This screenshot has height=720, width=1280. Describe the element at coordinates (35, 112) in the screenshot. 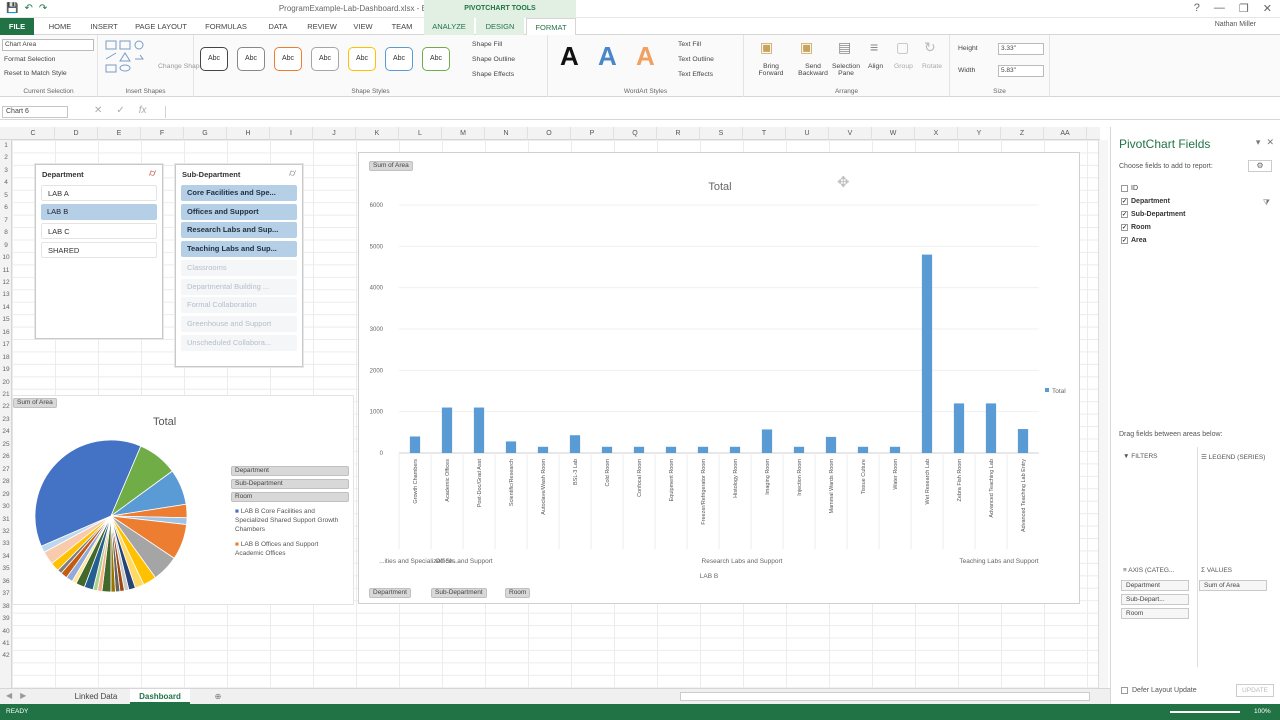

I see `name-box: Chart 6` at that location.